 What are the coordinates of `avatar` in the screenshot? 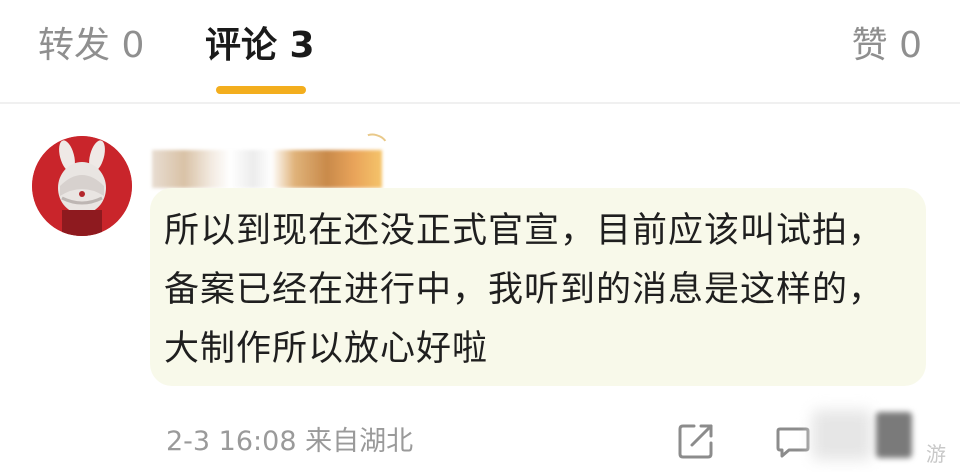 It's located at (82, 186).